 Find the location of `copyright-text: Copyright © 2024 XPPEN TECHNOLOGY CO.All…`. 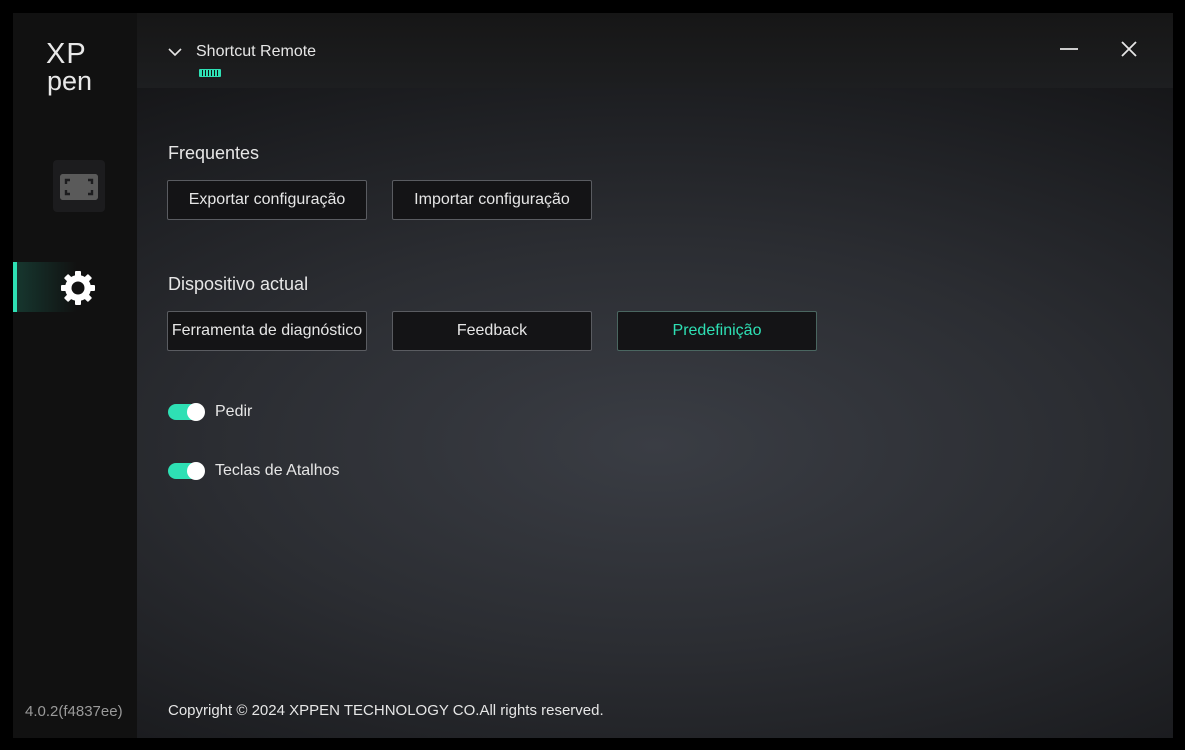

copyright-text: Copyright © 2024 XPPEN TECHNOLOGY CO.All… is located at coordinates (386, 710).